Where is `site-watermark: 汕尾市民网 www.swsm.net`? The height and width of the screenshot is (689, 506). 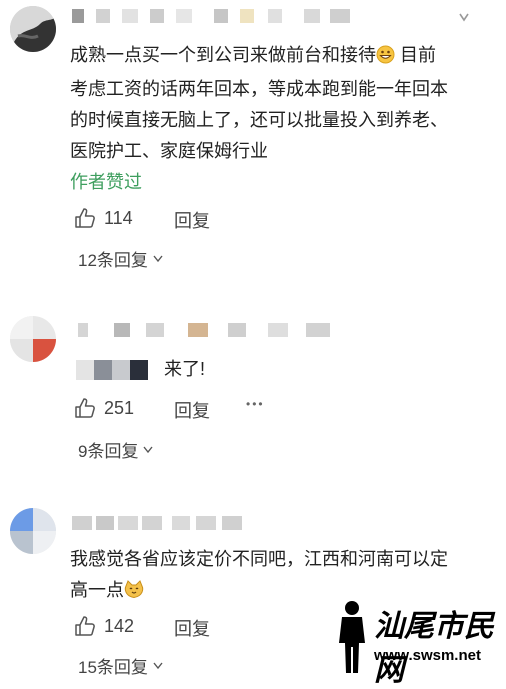
site-watermark: 汕尾市民网 www.swsm.net is located at coordinates (415, 643).